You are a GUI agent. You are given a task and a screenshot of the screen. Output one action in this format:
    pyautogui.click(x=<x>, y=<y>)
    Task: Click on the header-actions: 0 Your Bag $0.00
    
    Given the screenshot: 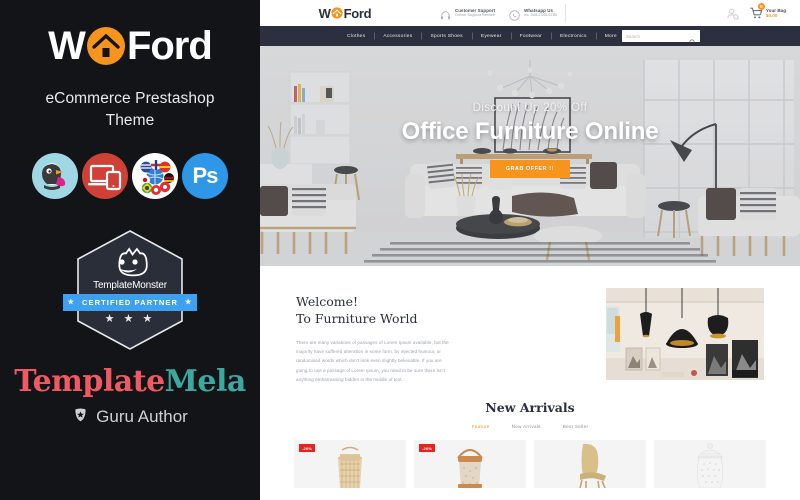 What is the action you would take?
    pyautogui.click(x=756, y=11)
    